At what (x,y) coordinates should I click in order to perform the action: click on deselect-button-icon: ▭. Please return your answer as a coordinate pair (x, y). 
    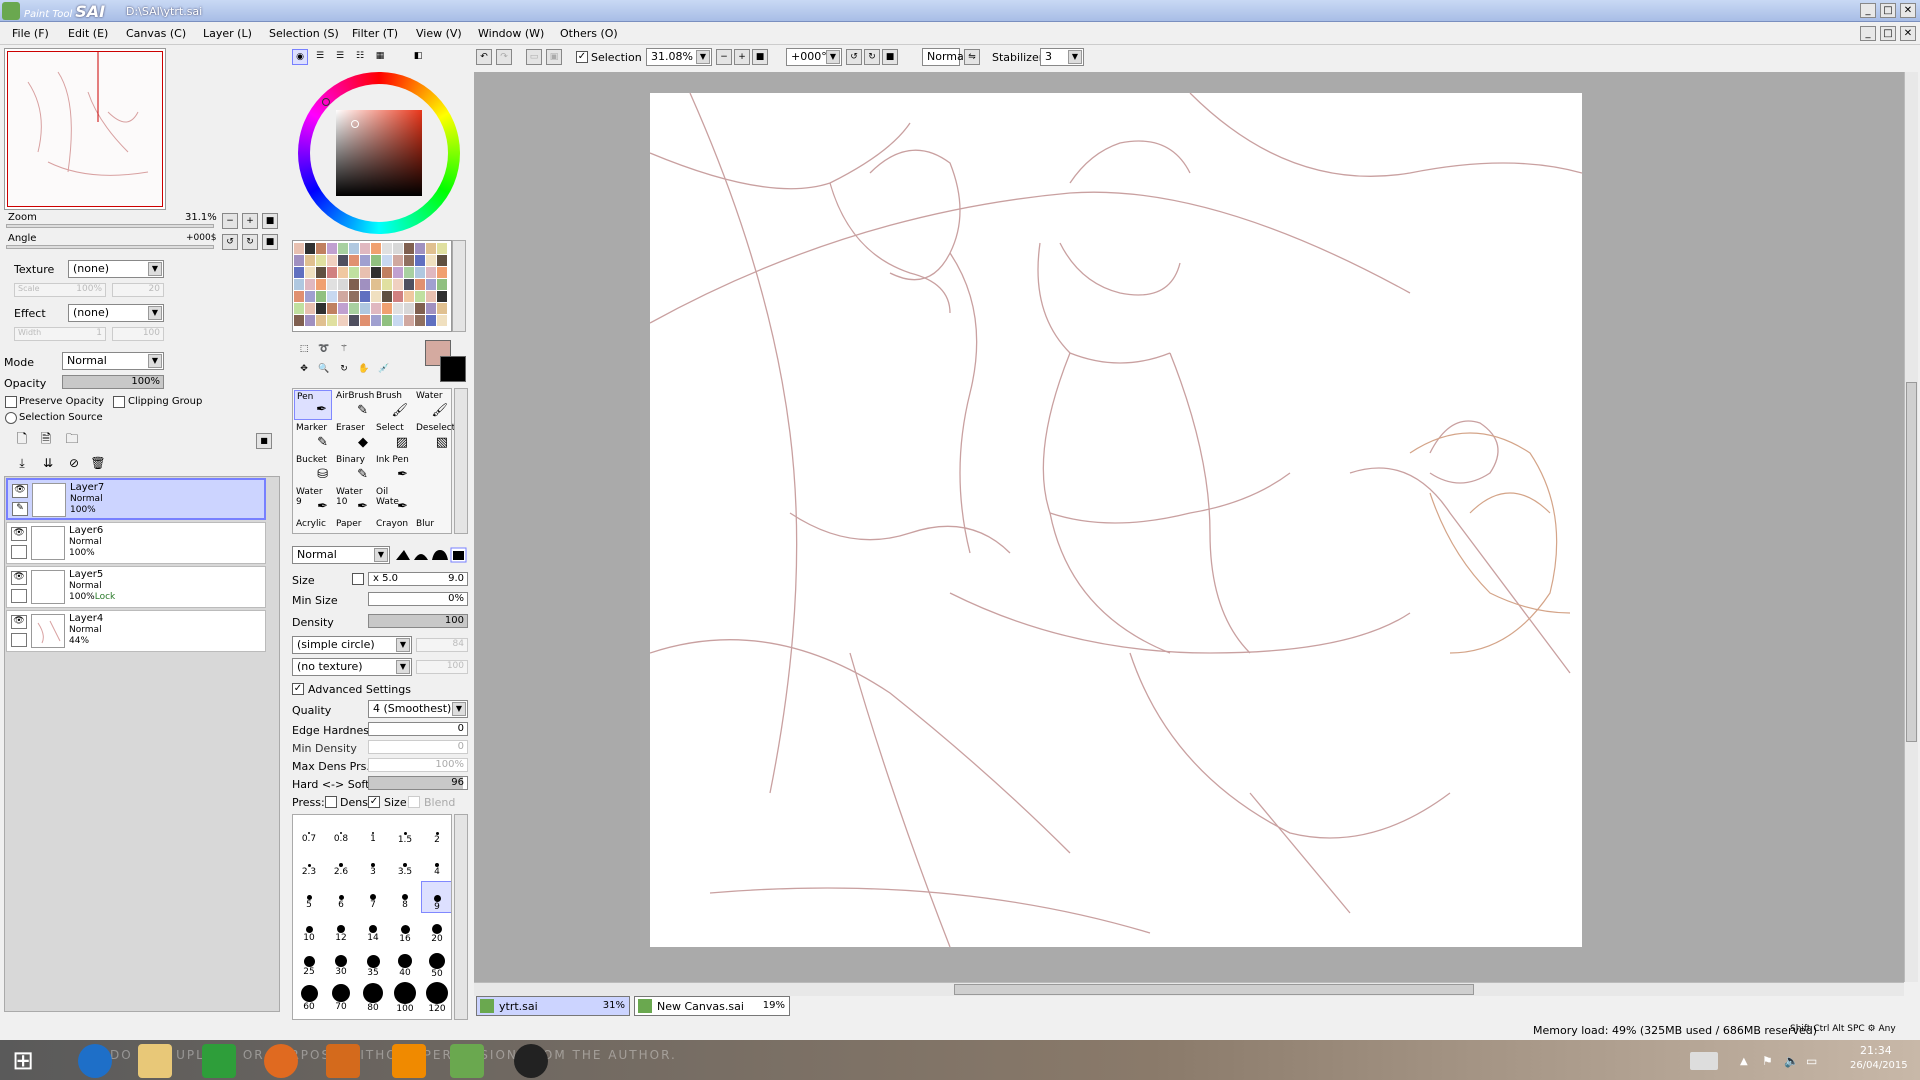
    Looking at the image, I should click on (534, 57).